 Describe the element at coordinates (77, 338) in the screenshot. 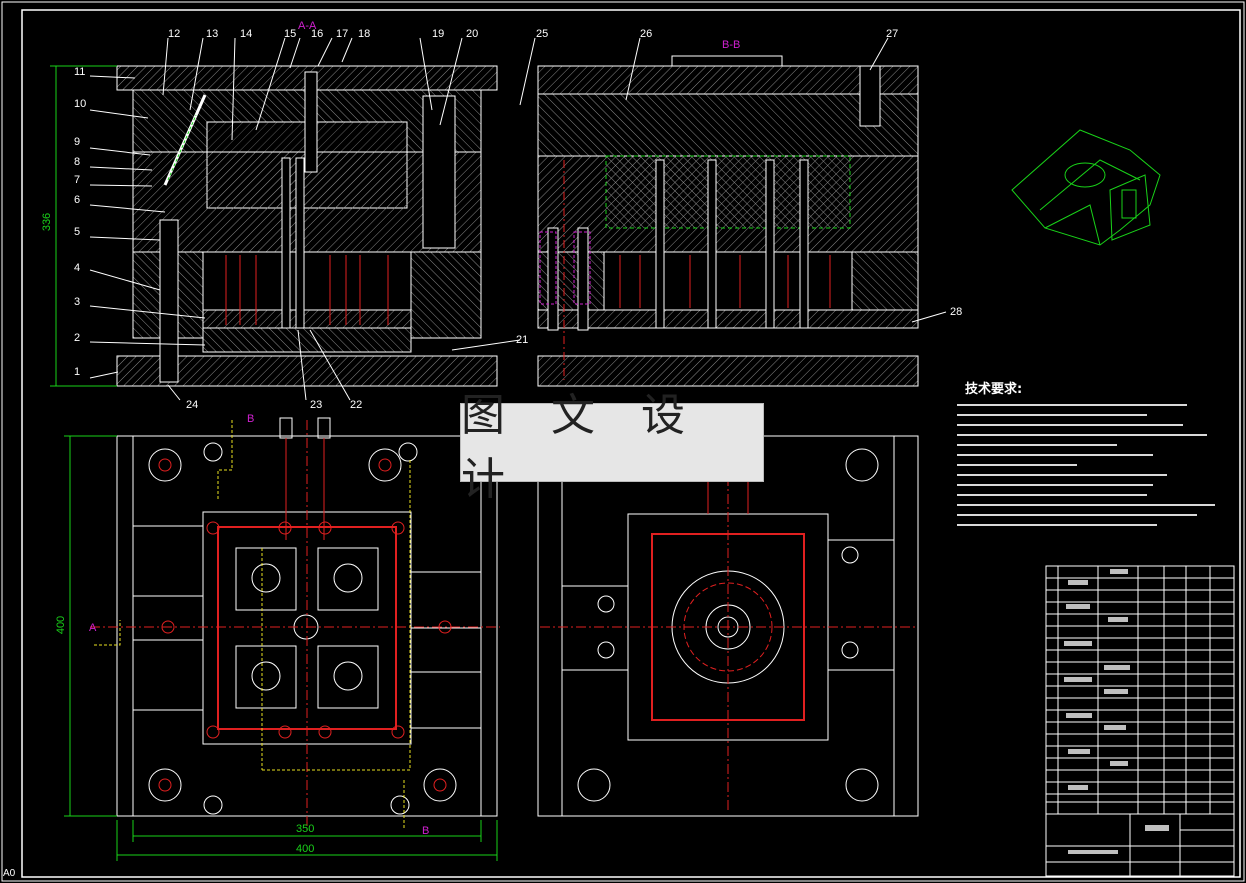

I see `part-label: 2` at that location.